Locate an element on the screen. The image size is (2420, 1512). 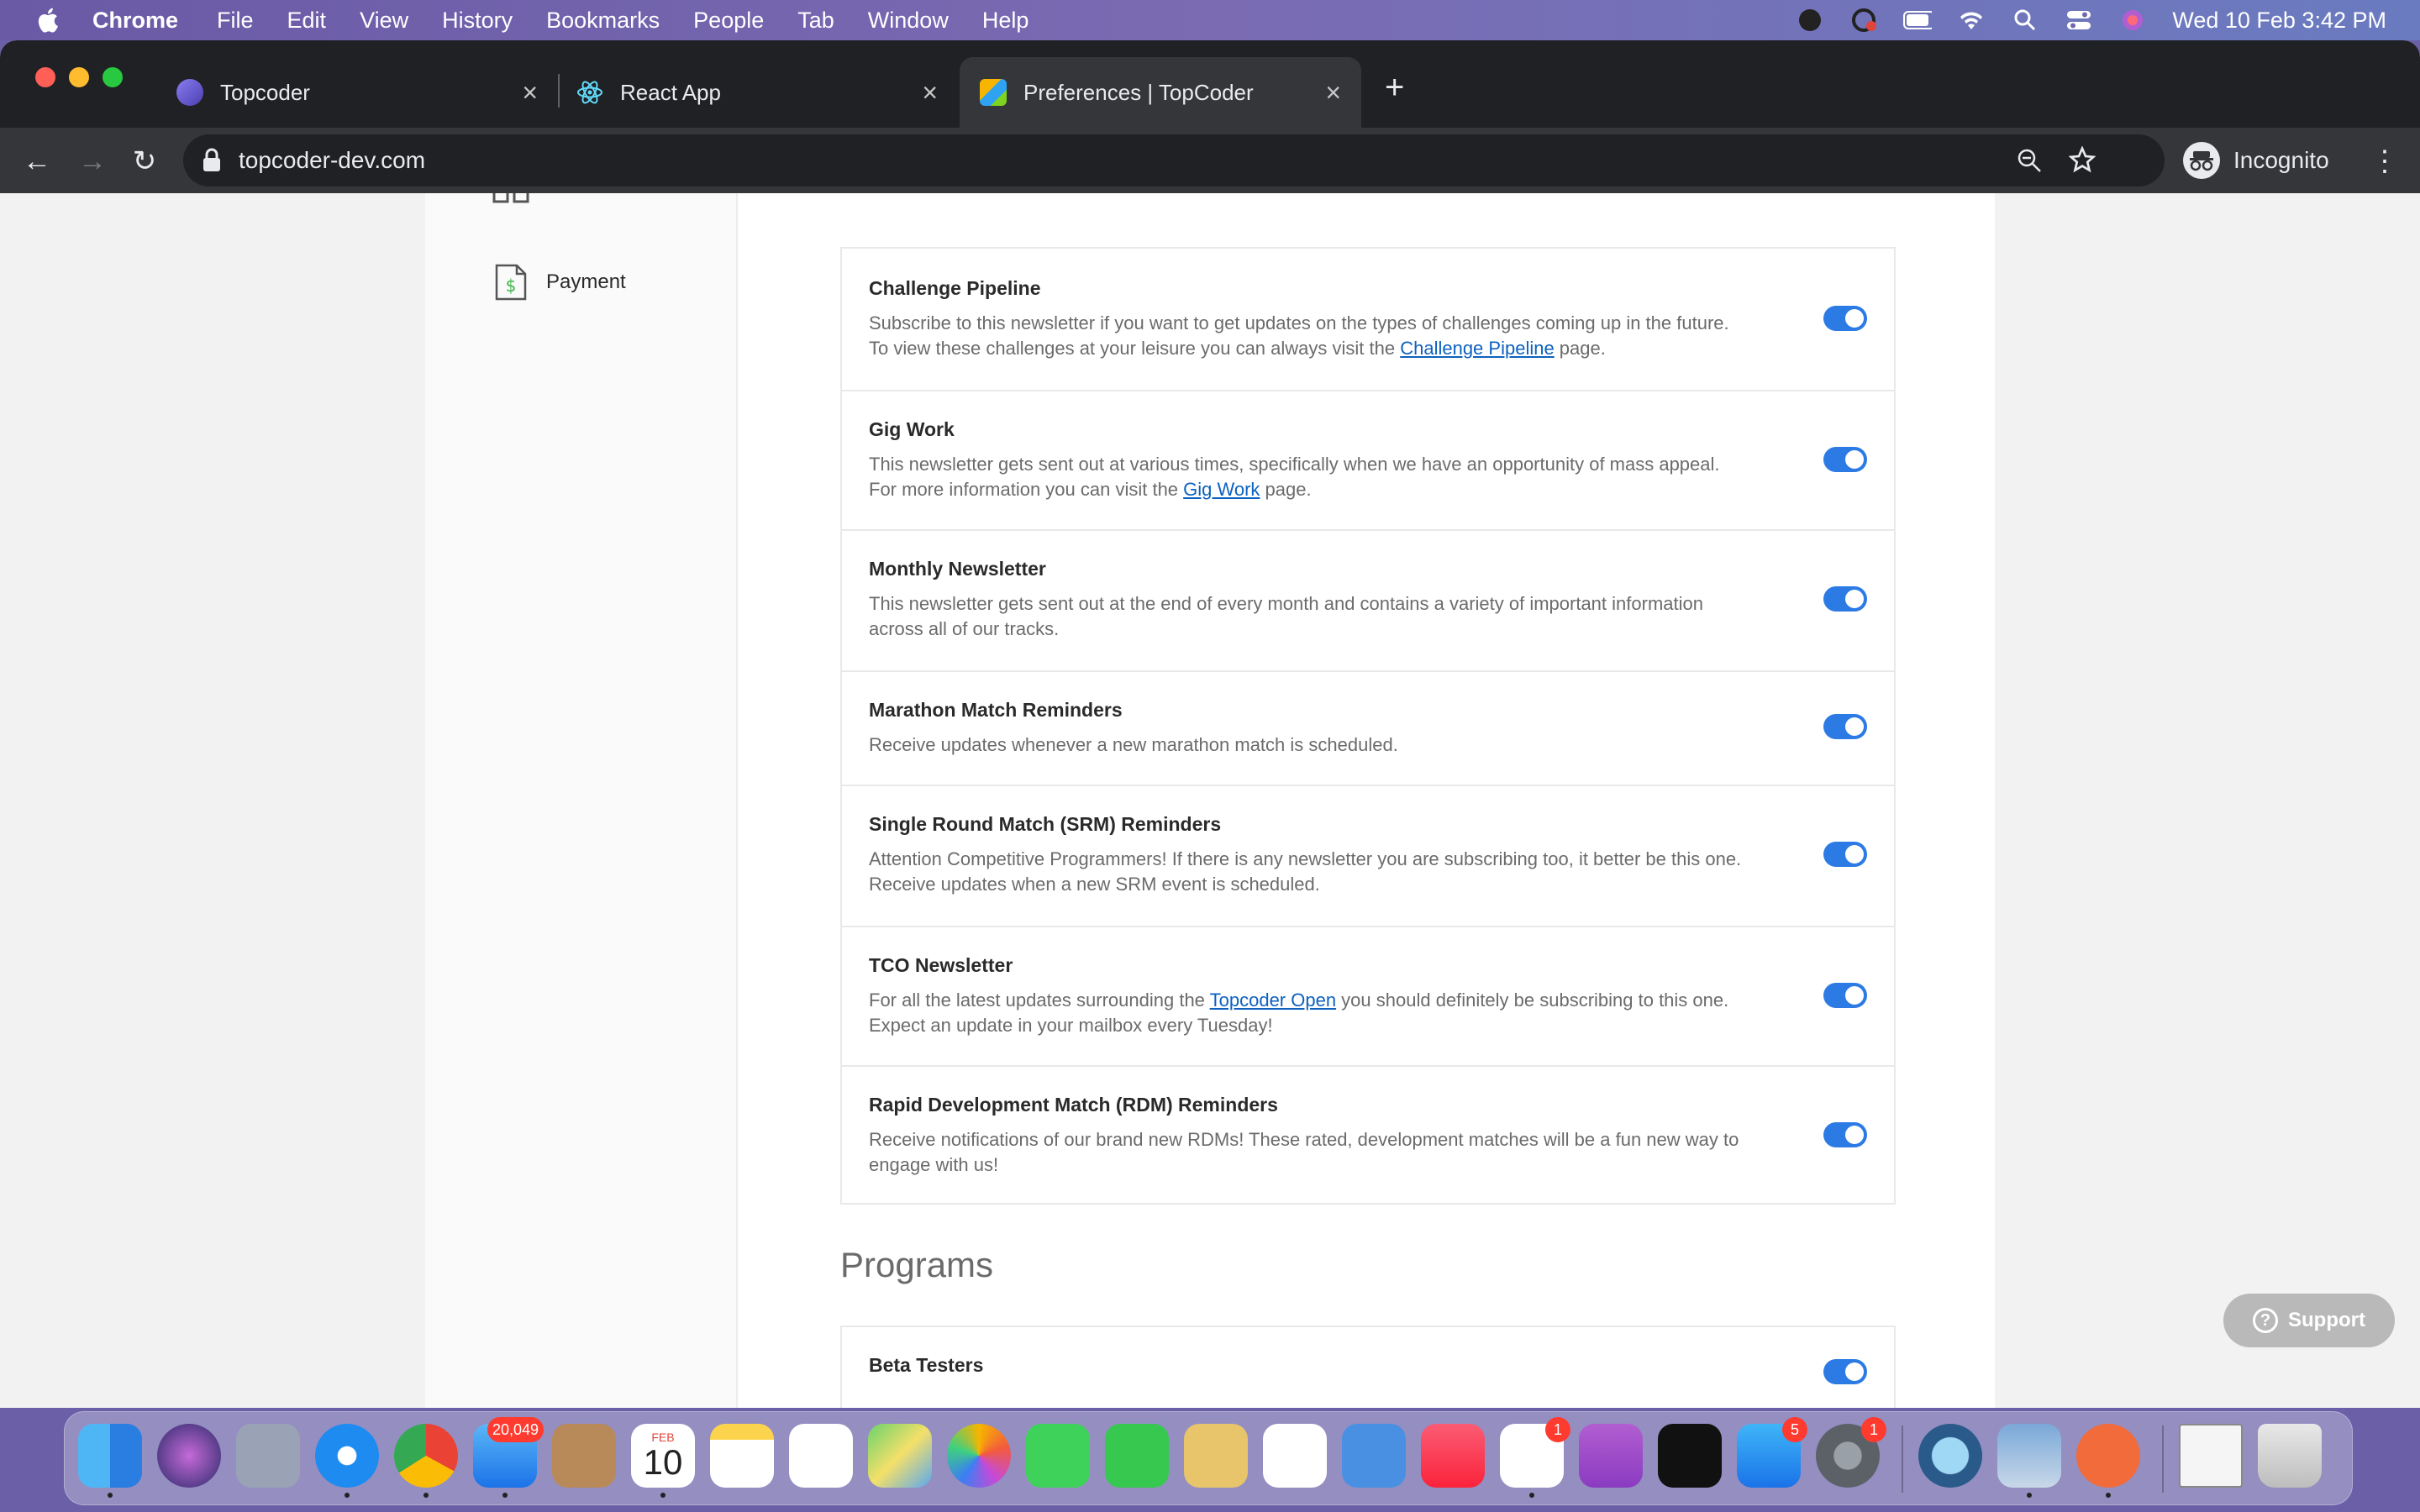
menubar-app-name: Chrome is located at coordinates (135, 21).